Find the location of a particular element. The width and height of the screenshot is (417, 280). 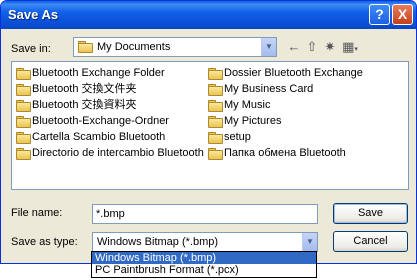

list-item: Папка обмена Bluetooth is located at coordinates (277, 153).